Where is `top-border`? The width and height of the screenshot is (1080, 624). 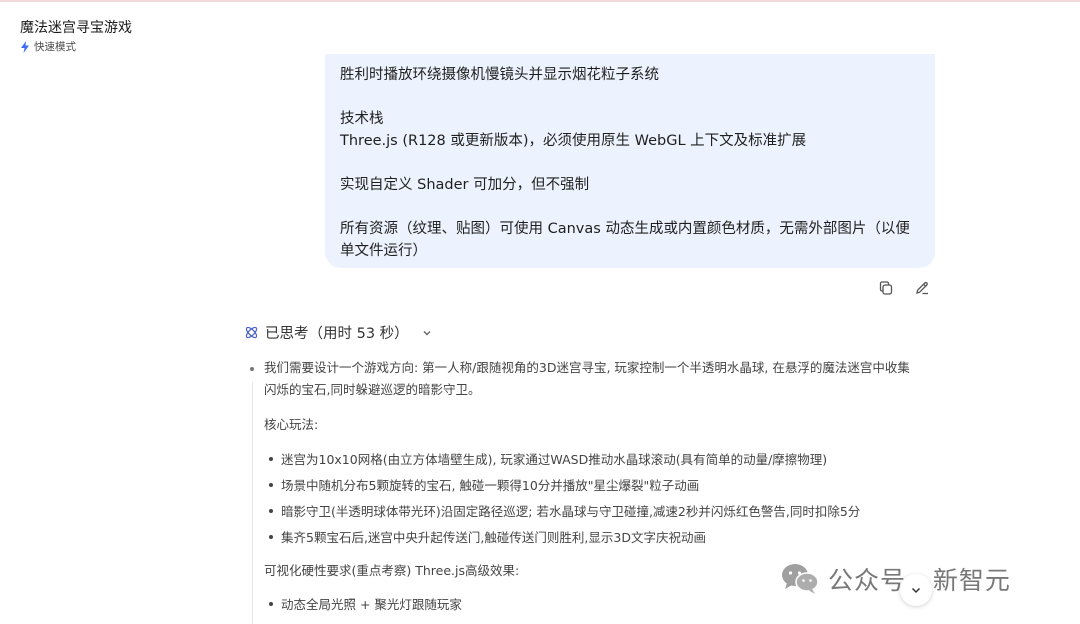 top-border is located at coordinates (540, 1).